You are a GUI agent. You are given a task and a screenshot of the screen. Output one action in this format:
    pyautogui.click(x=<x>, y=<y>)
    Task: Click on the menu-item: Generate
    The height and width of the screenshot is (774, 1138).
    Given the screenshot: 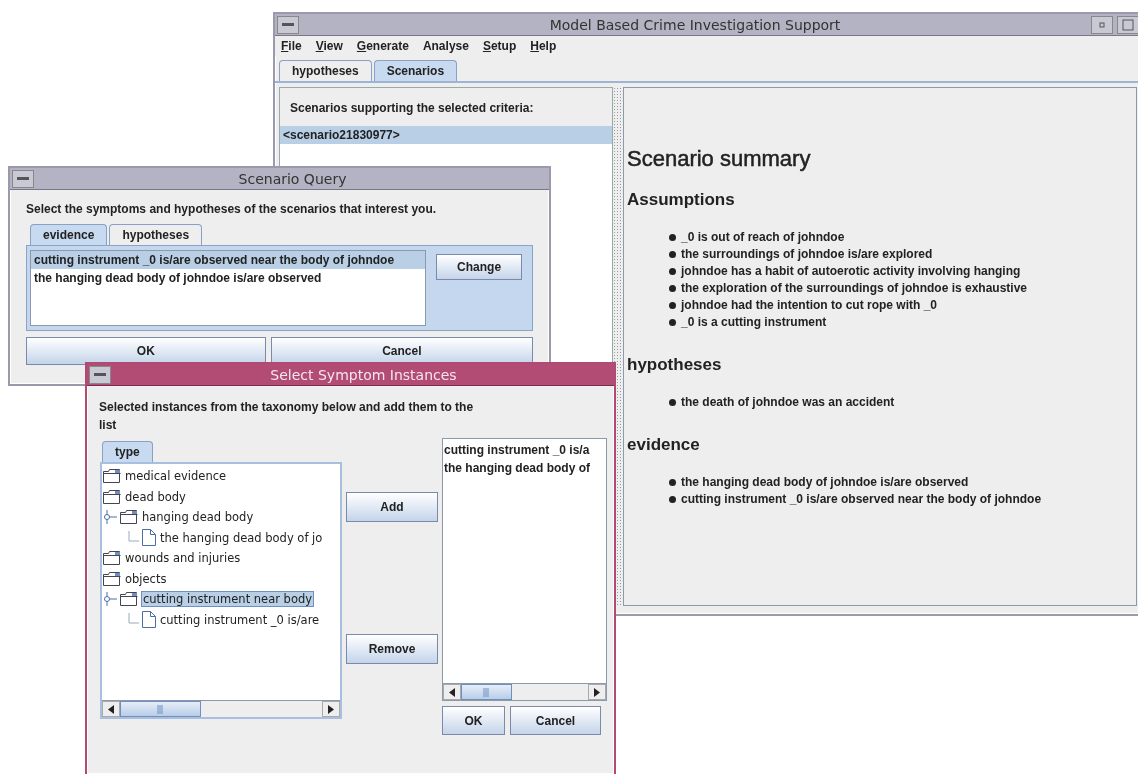 What is the action you would take?
    pyautogui.click(x=382, y=46)
    